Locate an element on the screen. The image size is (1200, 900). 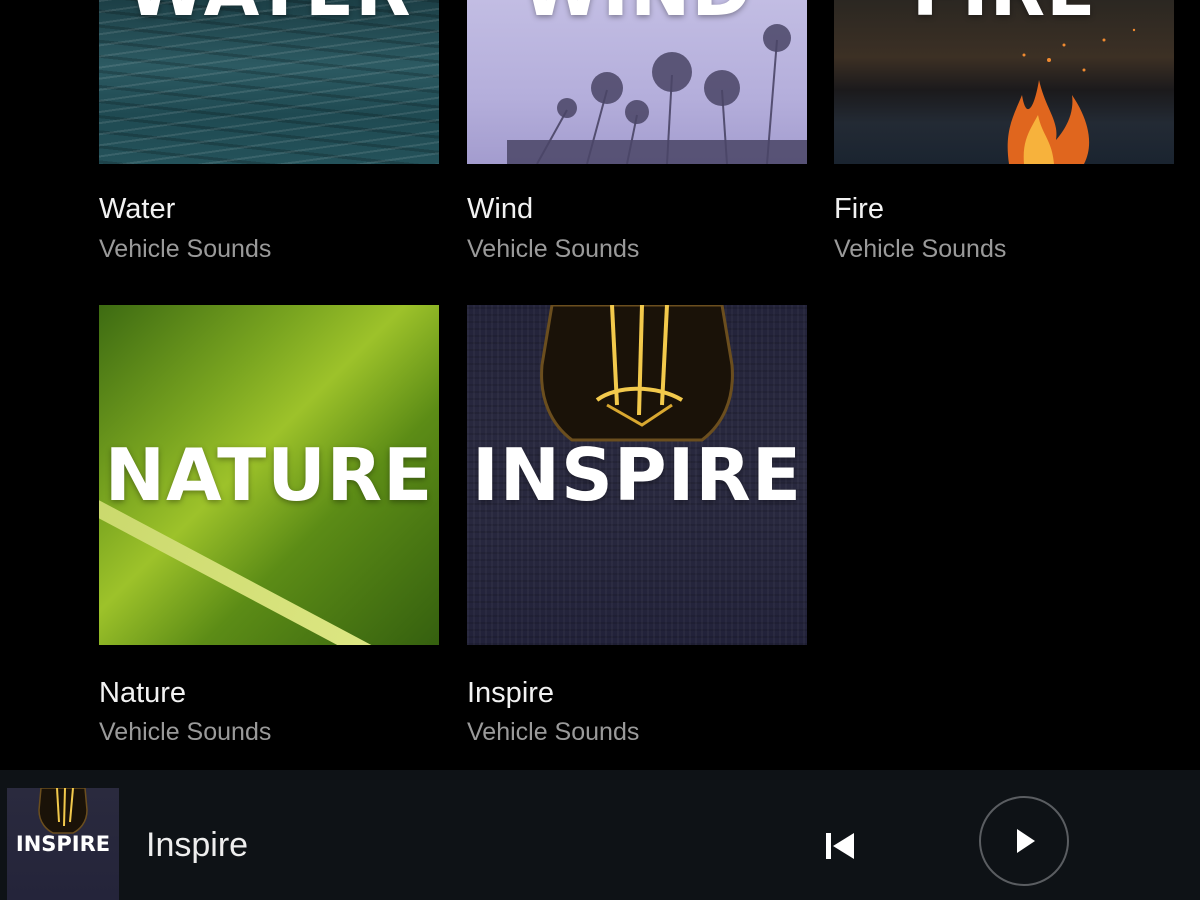
tile-wind: WIND Wind Vehicle Sounds is located at coordinates (637, 131).